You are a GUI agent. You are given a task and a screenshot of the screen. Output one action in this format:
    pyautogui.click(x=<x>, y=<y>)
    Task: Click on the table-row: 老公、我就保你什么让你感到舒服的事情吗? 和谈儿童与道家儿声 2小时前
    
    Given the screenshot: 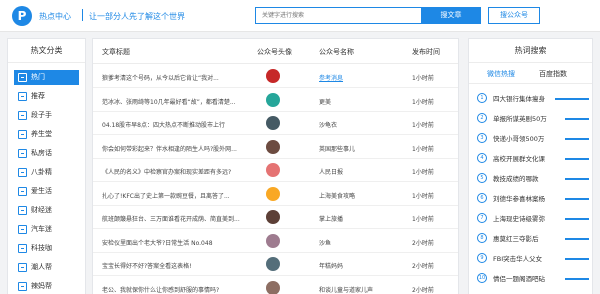 What is the action you would take?
    pyautogui.click(x=275, y=286)
    